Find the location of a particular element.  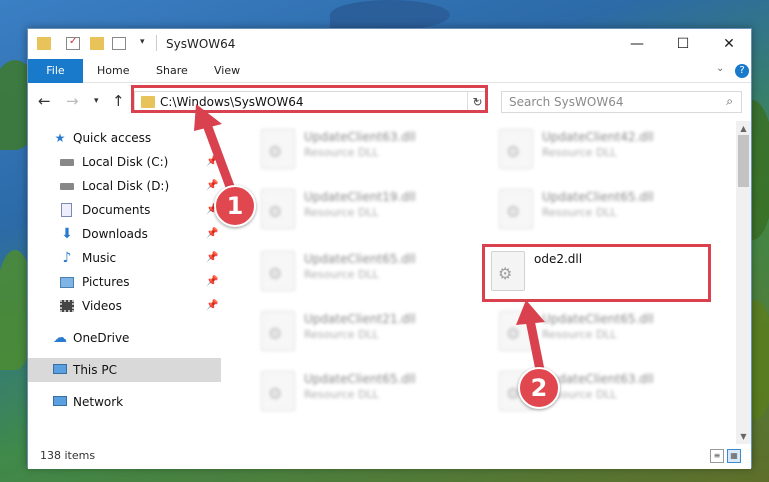

step-1-badge: 1 is located at coordinates (235, 206).